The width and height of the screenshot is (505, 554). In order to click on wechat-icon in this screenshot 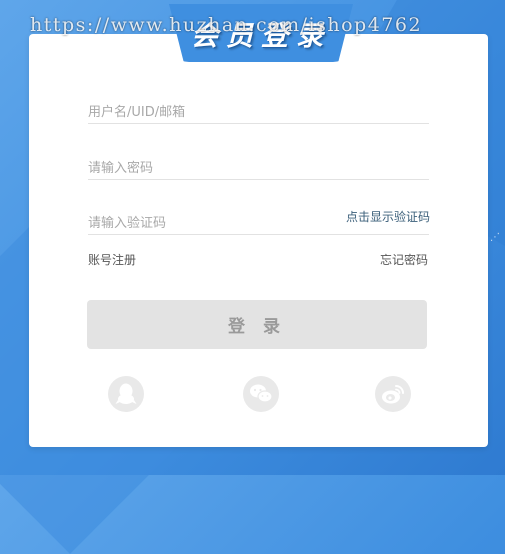, I will do `click(261, 393)`.